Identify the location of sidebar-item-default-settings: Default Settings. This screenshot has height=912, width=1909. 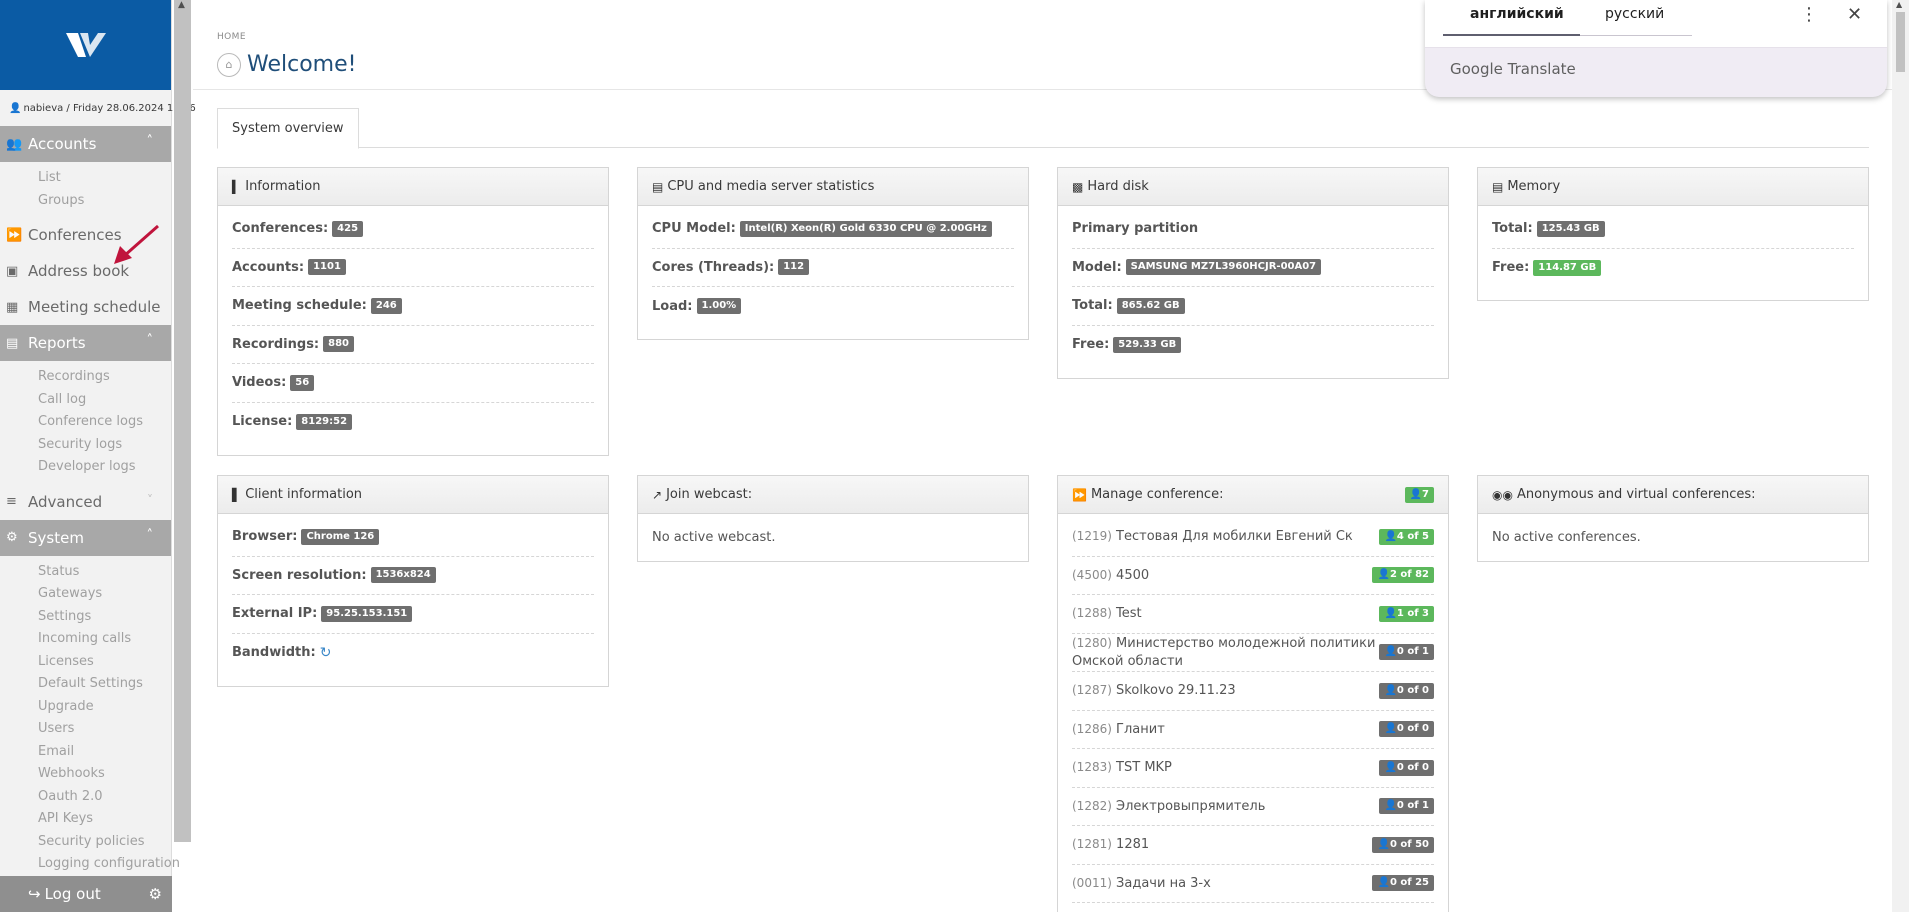
(85, 684).